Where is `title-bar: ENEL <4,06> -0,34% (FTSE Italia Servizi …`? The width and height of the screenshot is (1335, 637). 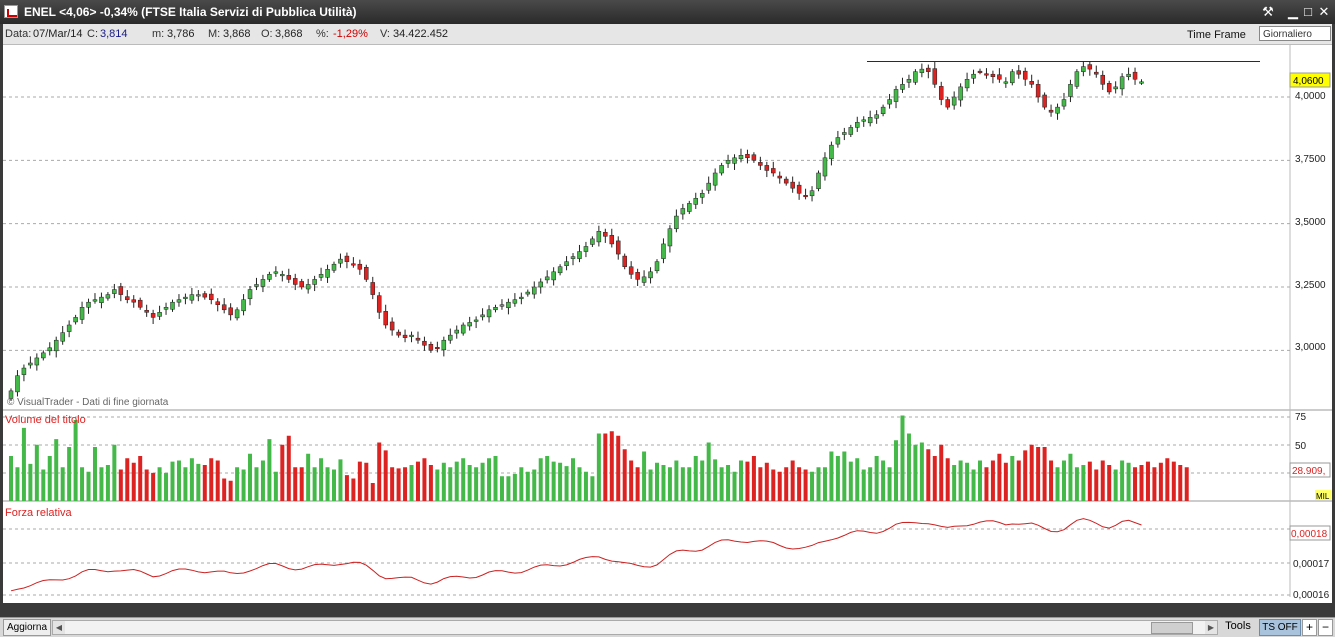 title-bar: ENEL <4,06> -0,34% (FTSE Italia Servizi … is located at coordinates (667, 12).